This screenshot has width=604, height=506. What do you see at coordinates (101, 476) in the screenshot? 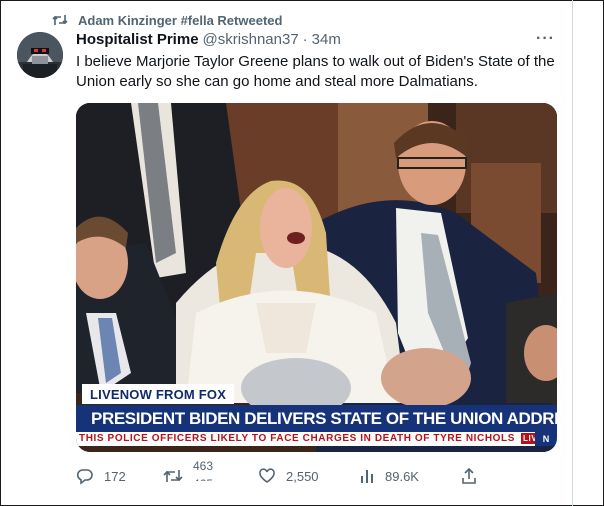
I see `reply-button: 172` at bounding box center [101, 476].